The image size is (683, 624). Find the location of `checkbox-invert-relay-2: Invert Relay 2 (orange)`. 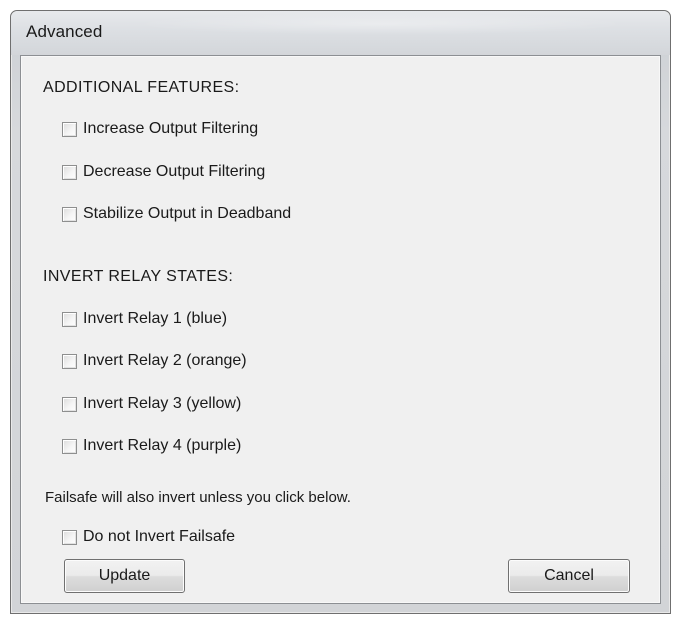

checkbox-invert-relay-2: Invert Relay 2 (orange) is located at coordinates (154, 361).